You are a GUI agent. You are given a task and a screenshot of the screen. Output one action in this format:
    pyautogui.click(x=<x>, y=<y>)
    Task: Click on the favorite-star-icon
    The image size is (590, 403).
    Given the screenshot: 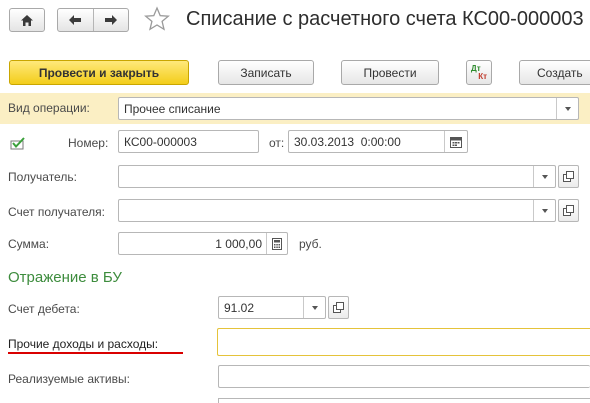 What is the action you would take?
    pyautogui.click(x=157, y=19)
    